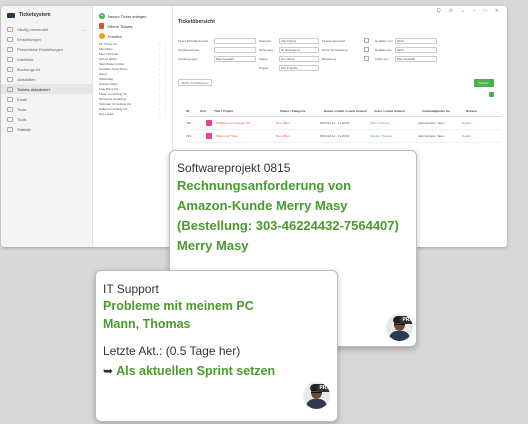 The height and width of the screenshot is (424, 528). I want to click on mail-icon, so click(10, 99).